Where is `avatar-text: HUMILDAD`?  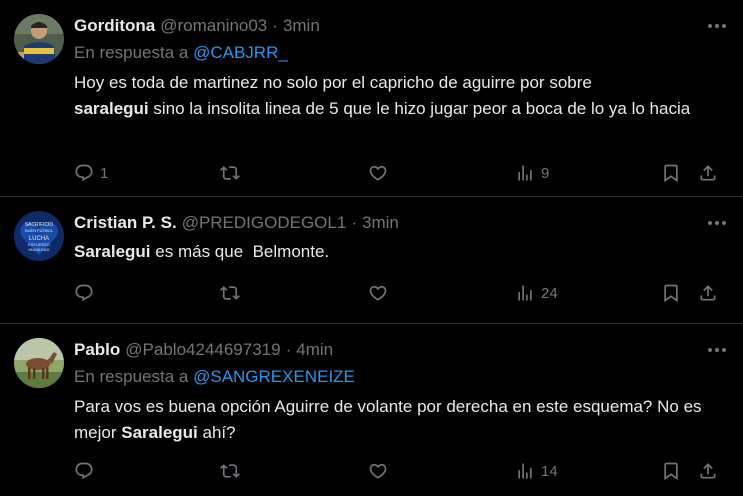
avatar-text: HUMILDAD is located at coordinates (39, 249).